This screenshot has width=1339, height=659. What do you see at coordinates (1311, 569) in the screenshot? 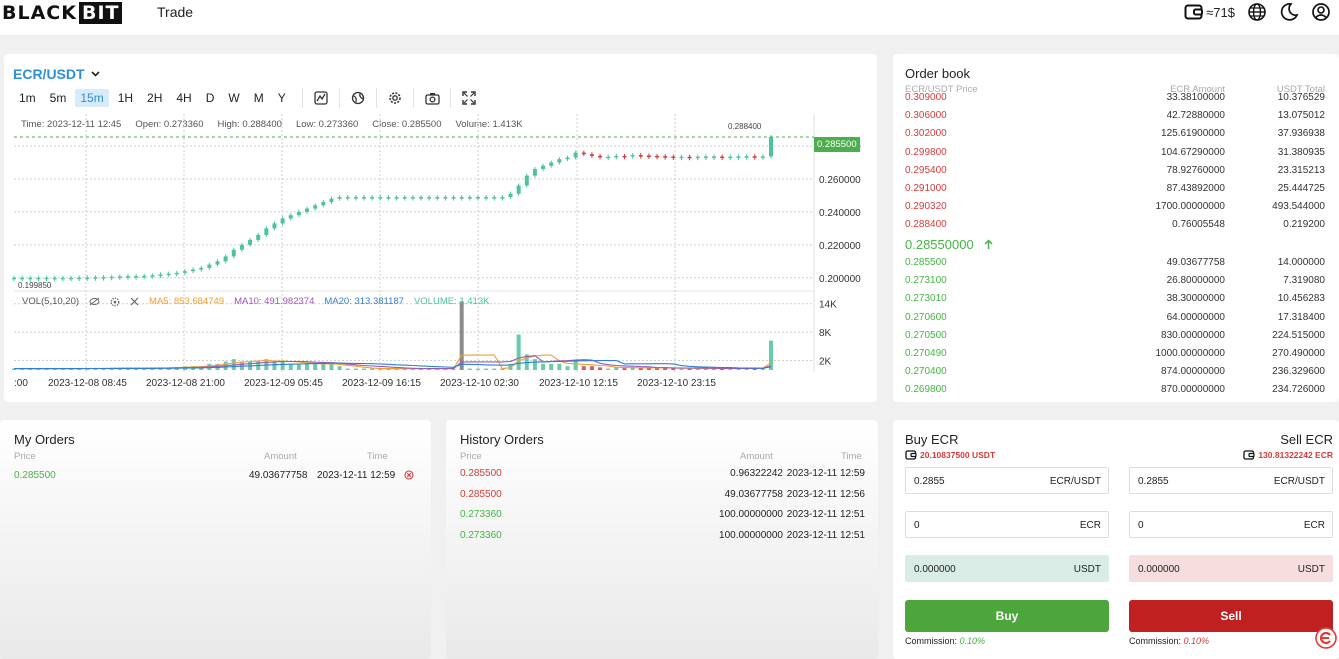
I see `sell-total-unit: USDT` at bounding box center [1311, 569].